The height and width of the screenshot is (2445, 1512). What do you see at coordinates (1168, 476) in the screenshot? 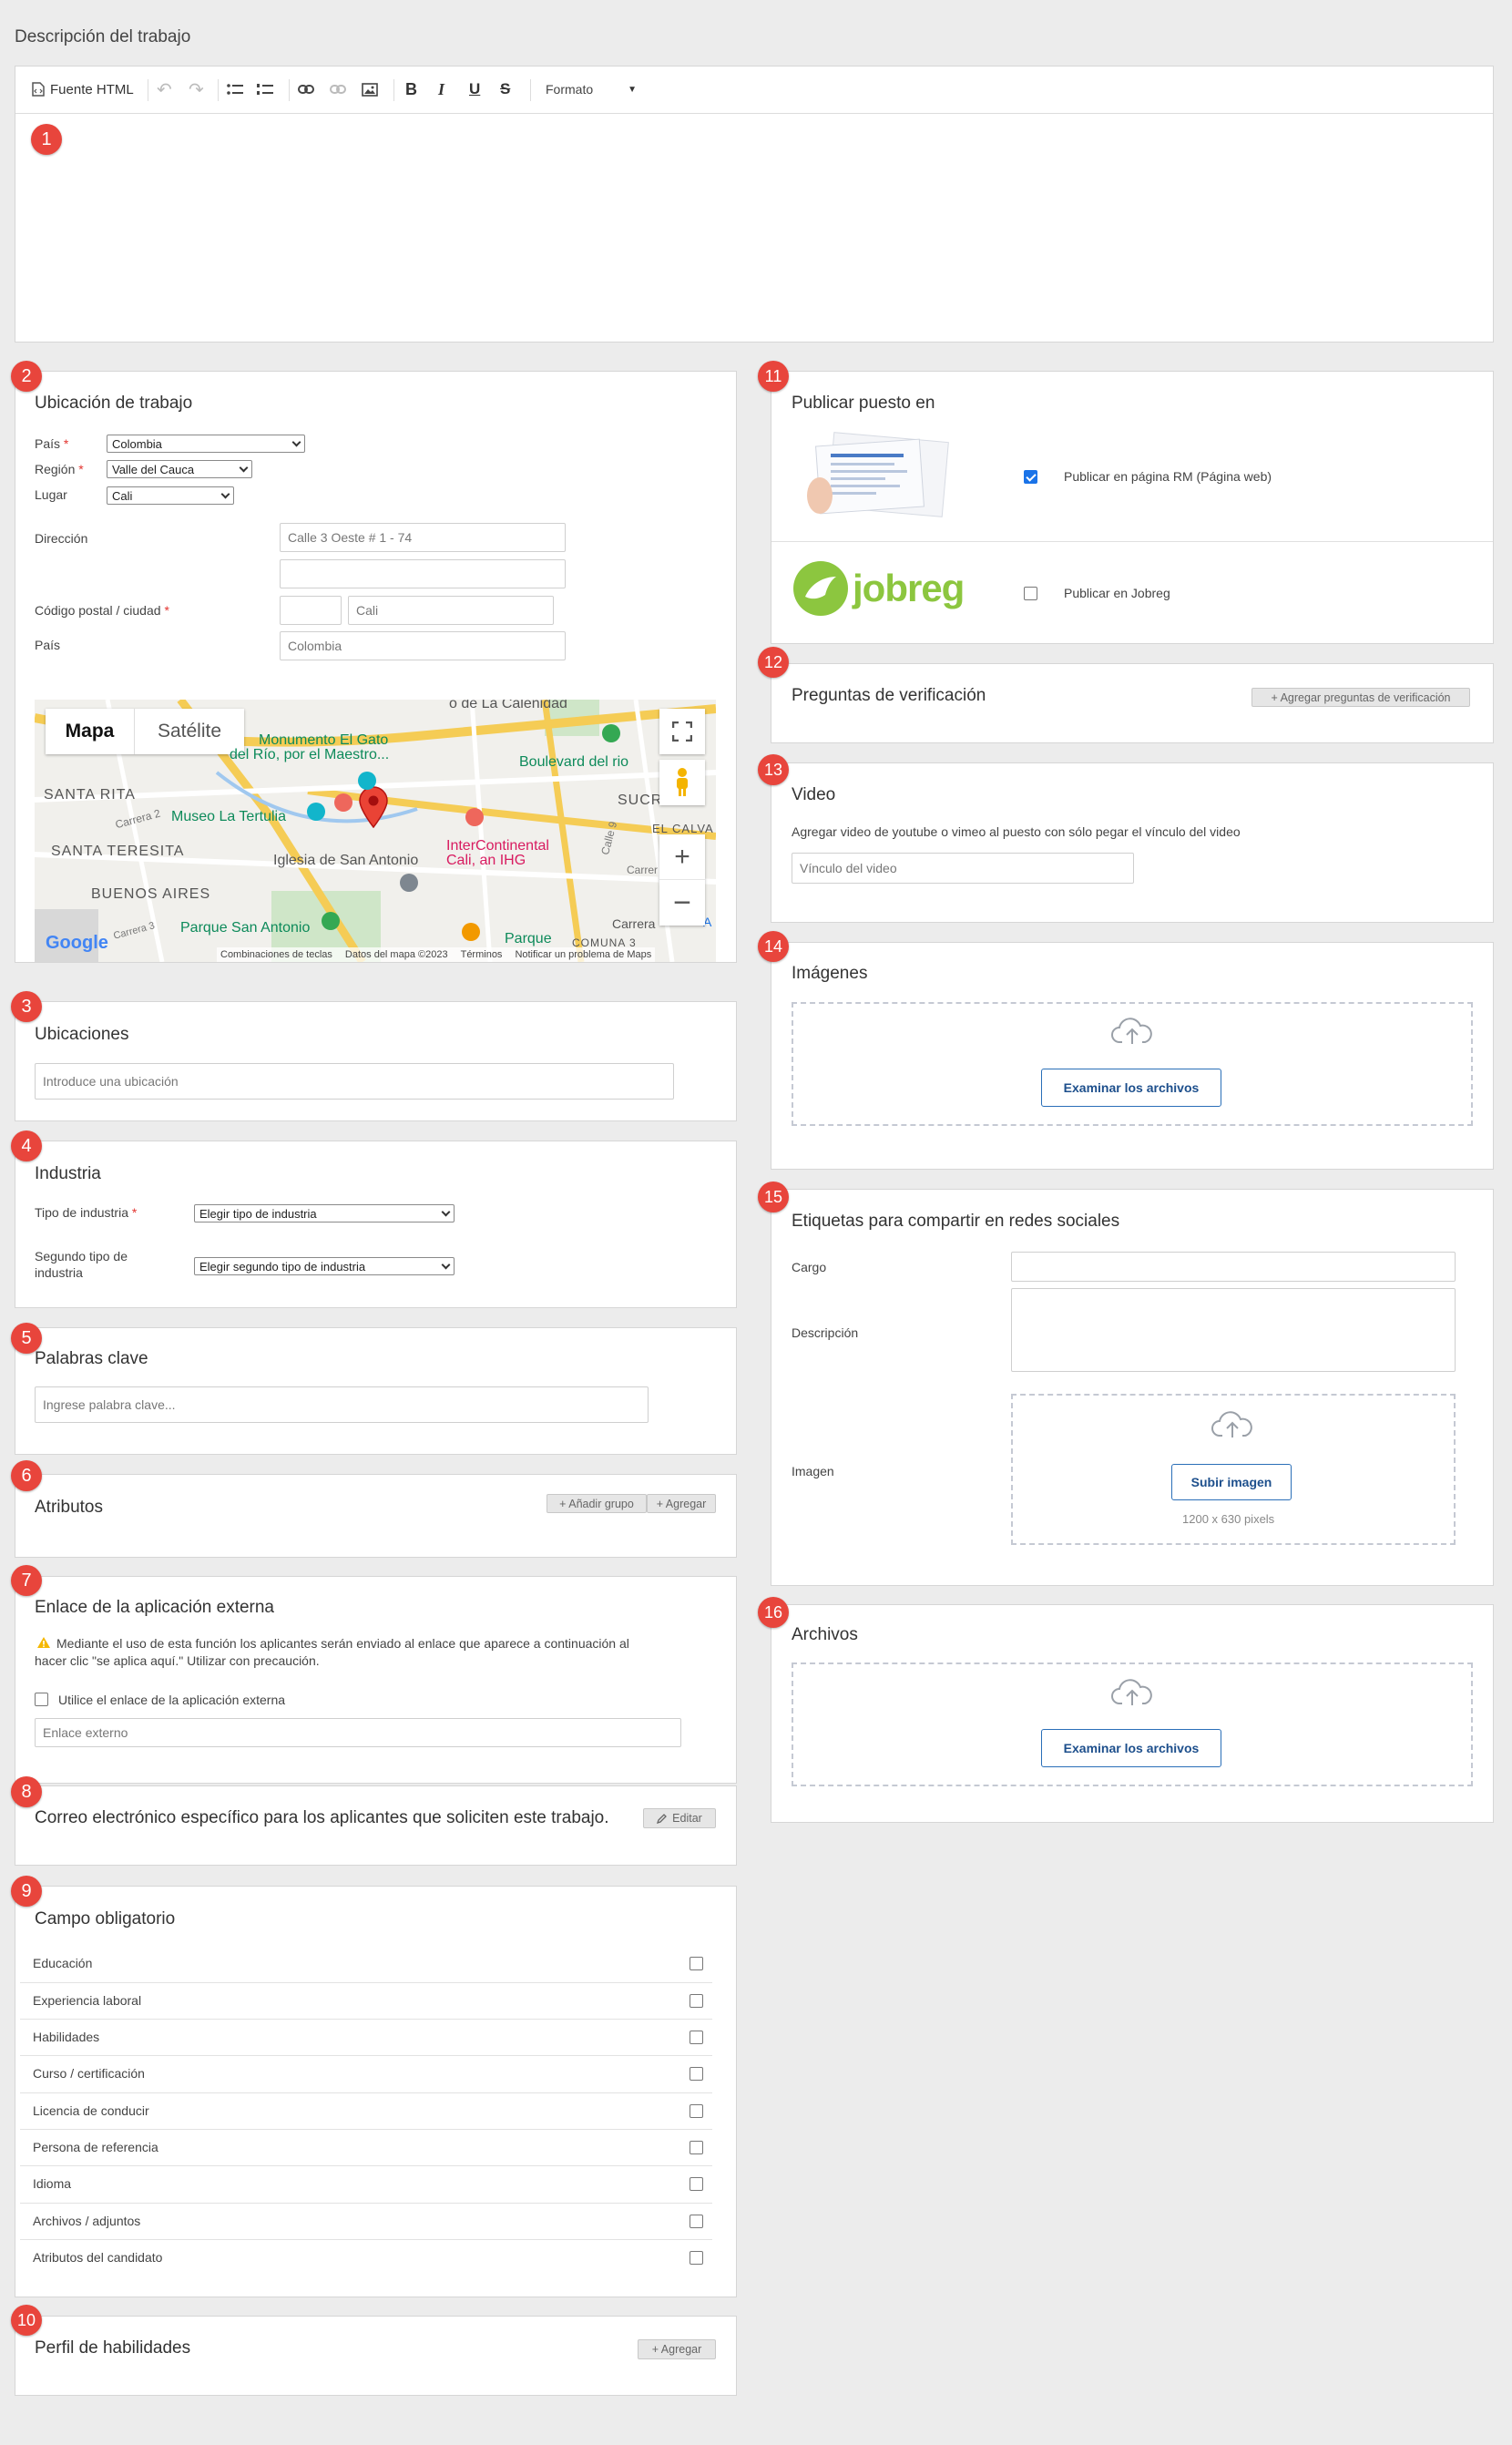
I see `publish-rm-label: Publicar en página RM (Página web)` at bounding box center [1168, 476].